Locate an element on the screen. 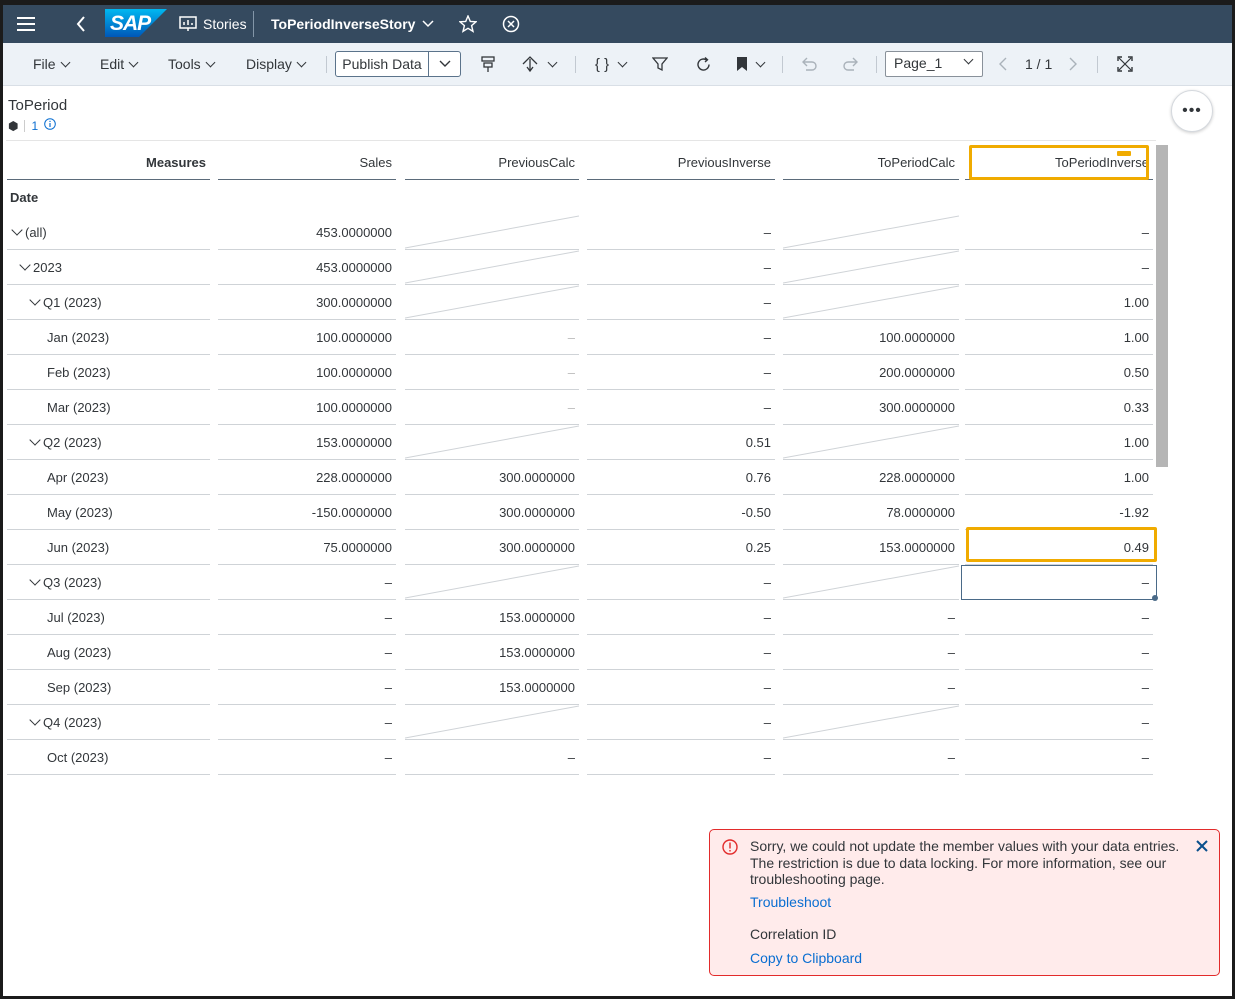 This screenshot has width=1235, height=999. page-select: Page_1 is located at coordinates (934, 64).